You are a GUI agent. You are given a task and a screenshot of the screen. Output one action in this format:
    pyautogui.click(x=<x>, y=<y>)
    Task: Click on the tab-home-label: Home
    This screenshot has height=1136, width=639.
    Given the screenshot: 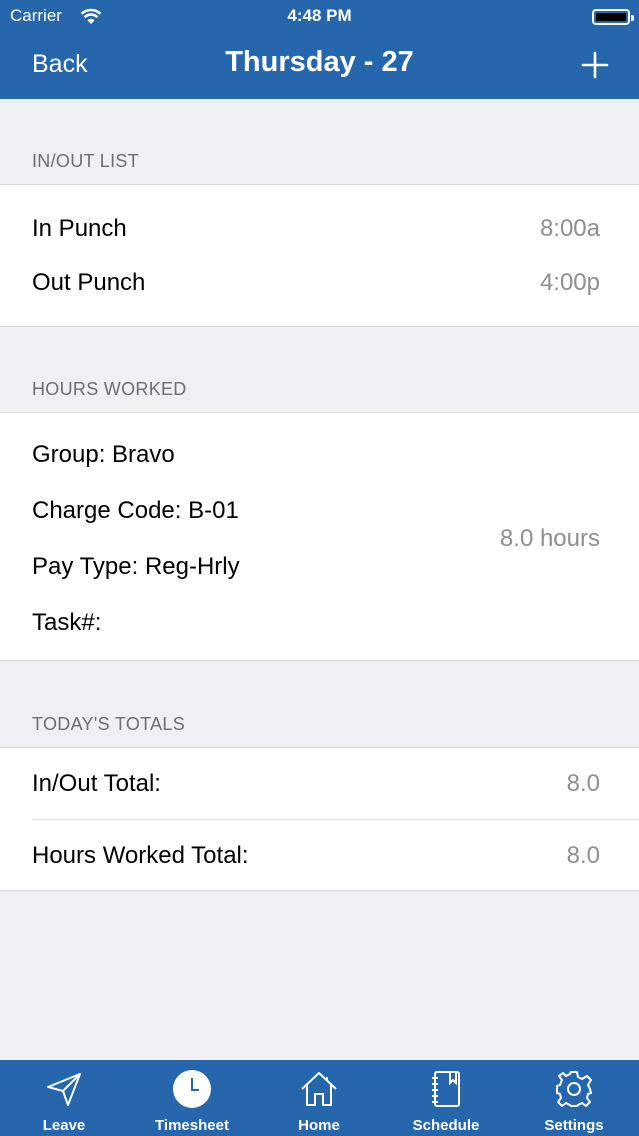 What is the action you would take?
    pyautogui.click(x=319, y=1125)
    